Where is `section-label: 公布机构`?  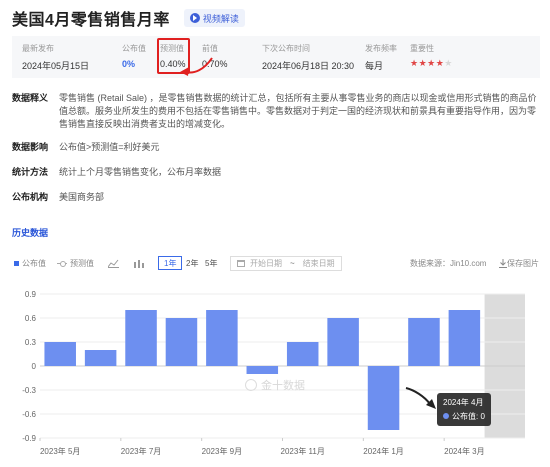 section-label: 公布机构 is located at coordinates (30, 197).